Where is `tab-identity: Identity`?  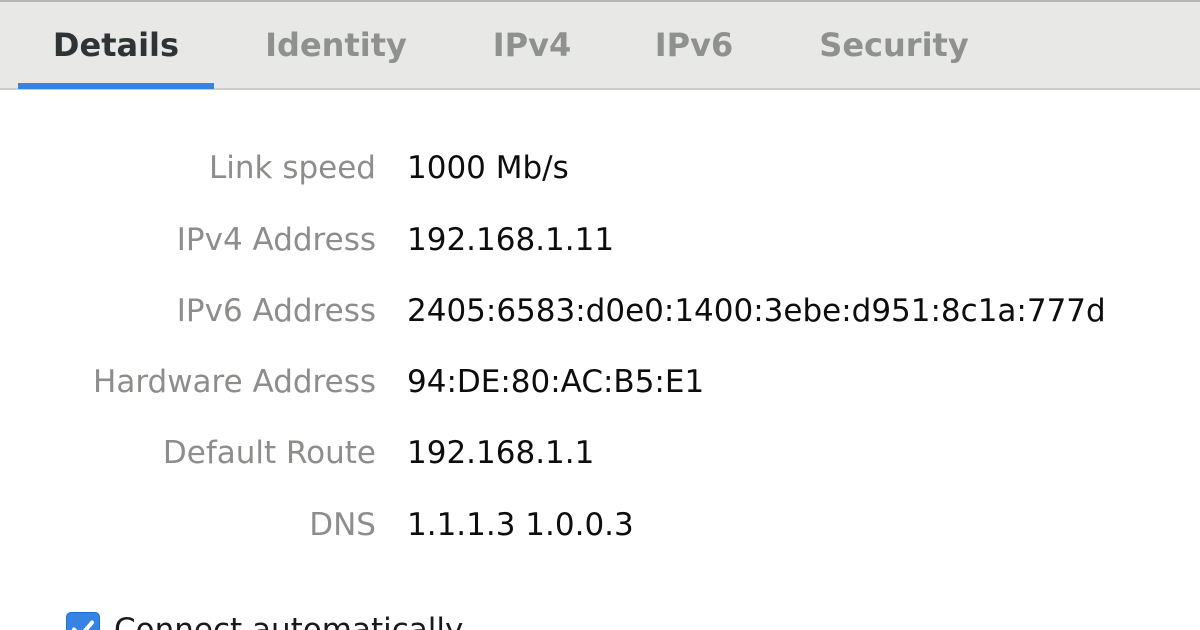 tab-identity: Identity is located at coordinates (336, 45).